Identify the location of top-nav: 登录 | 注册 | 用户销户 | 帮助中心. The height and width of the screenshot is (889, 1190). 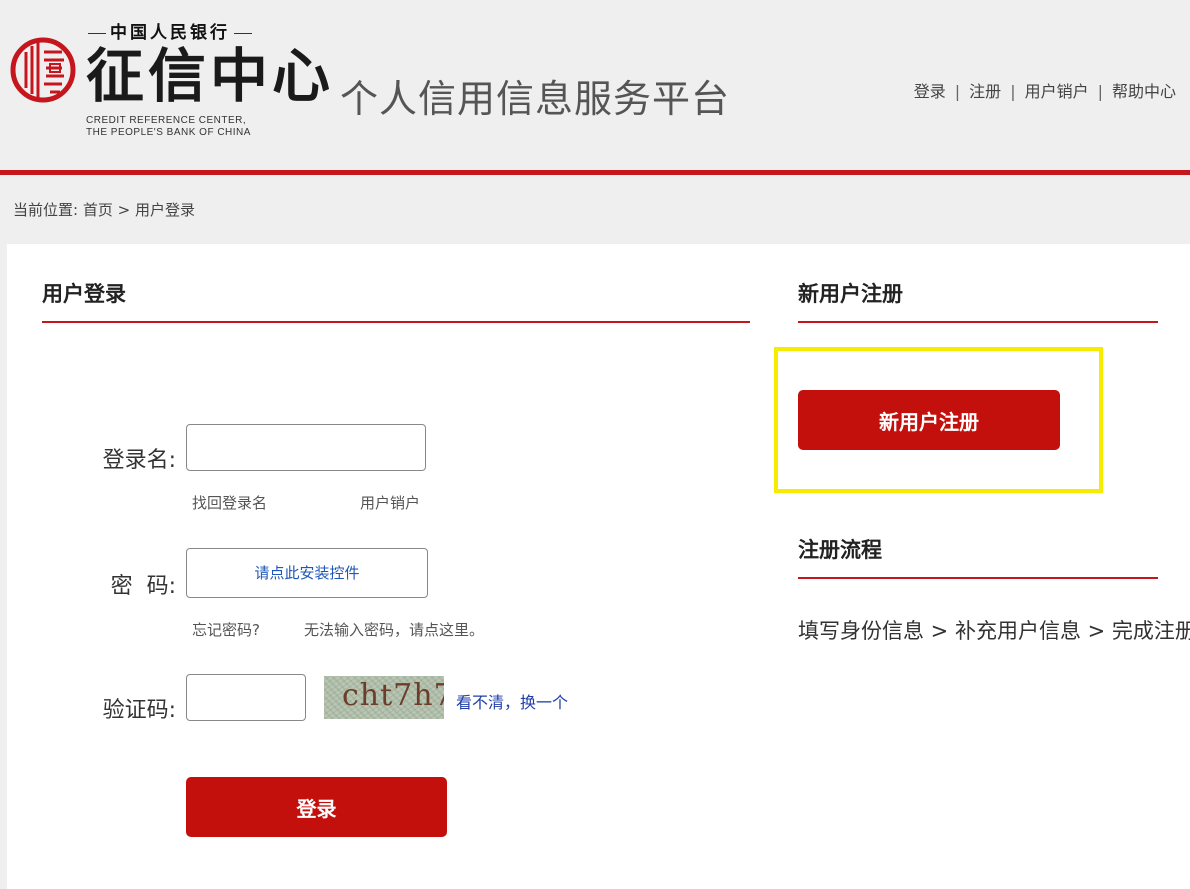
(1045, 90).